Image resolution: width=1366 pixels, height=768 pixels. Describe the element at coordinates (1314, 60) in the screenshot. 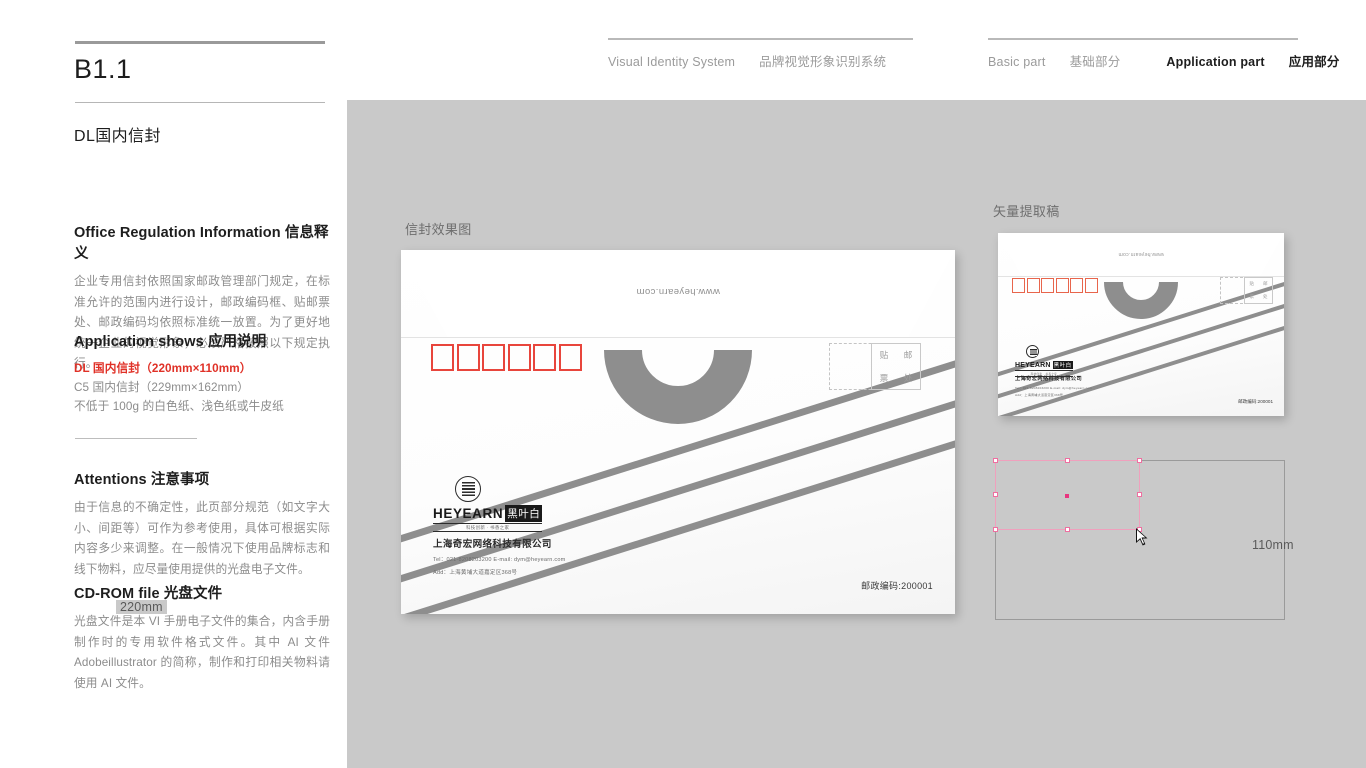

I see `nav-application-part-cn: 应用部分` at that location.